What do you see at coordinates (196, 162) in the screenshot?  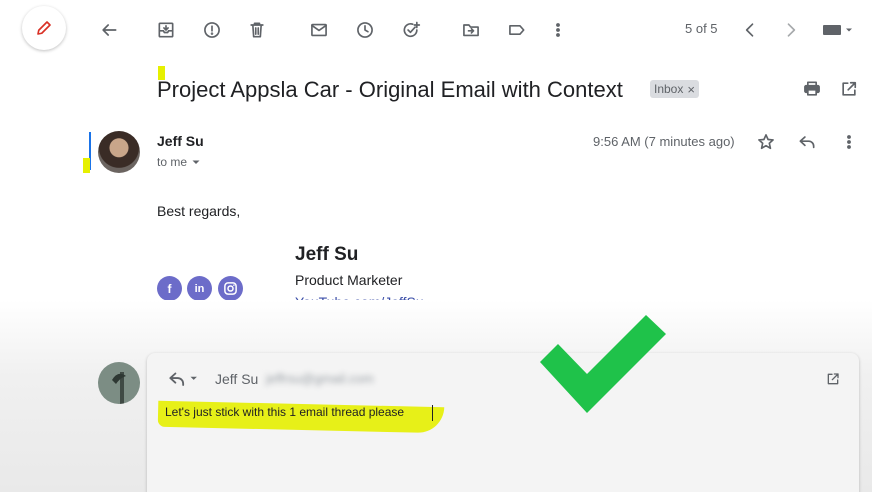 I see `caret-down-icon` at bounding box center [196, 162].